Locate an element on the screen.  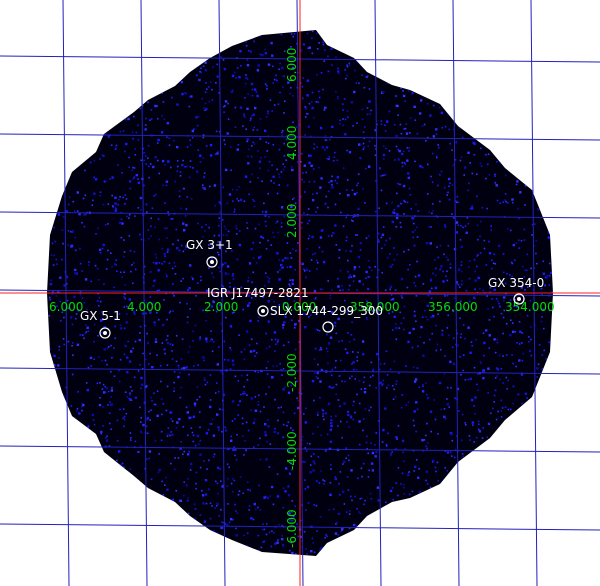
source-label: GX 354-0 is located at coordinates (516, 283).